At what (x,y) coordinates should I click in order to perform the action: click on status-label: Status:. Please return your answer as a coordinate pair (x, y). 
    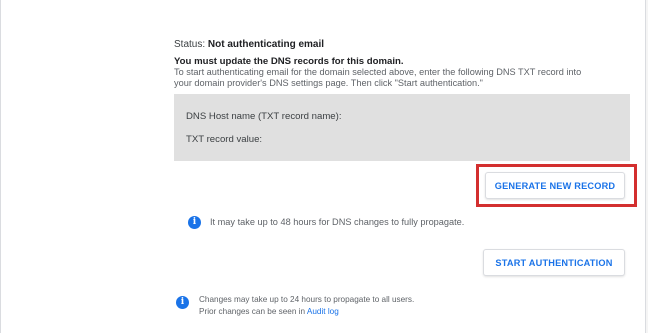
    Looking at the image, I should click on (190, 44).